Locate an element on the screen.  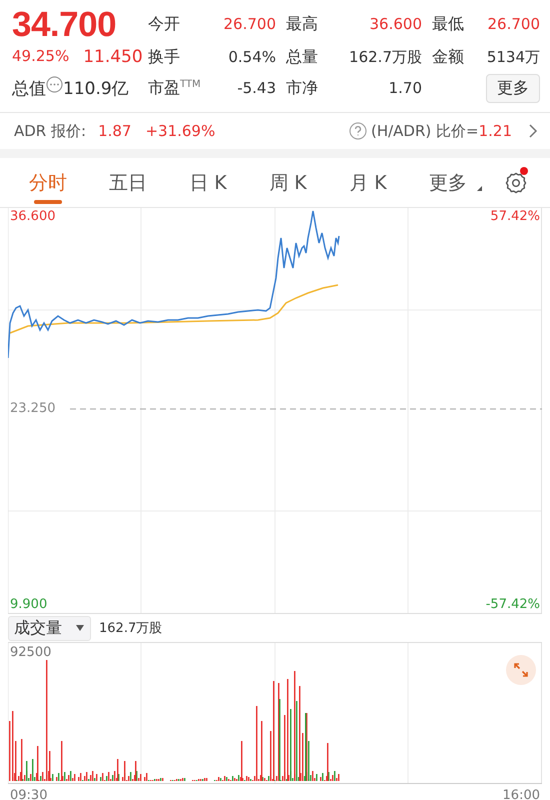
axis-label: 92500 is located at coordinates (31, 652).